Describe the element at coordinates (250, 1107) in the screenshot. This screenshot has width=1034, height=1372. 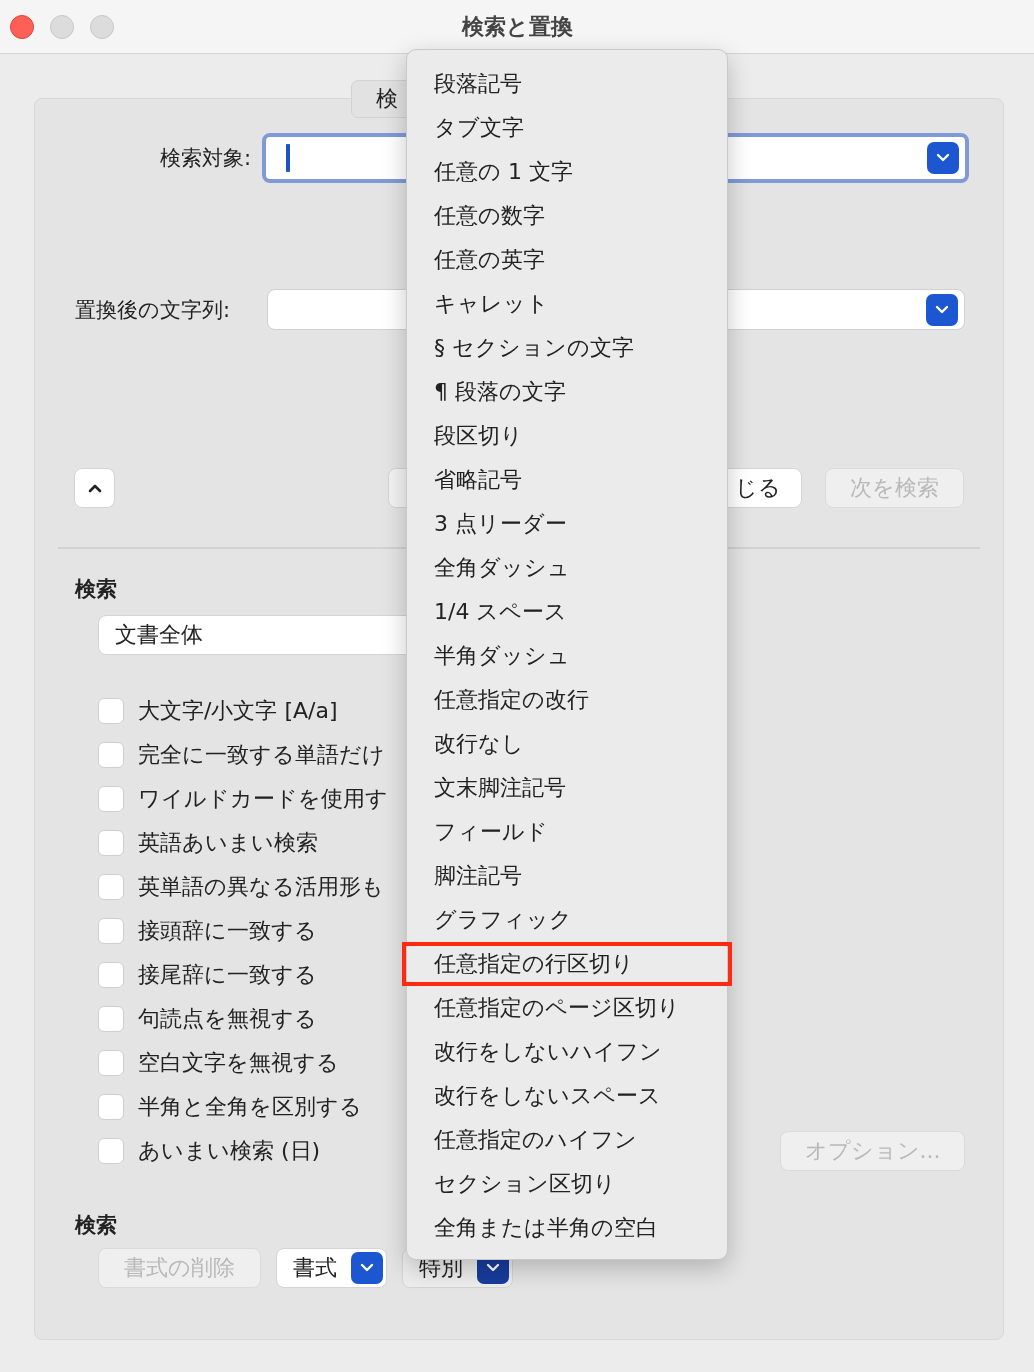
I see `checkbox-label: 半角と全角を区別する` at that location.